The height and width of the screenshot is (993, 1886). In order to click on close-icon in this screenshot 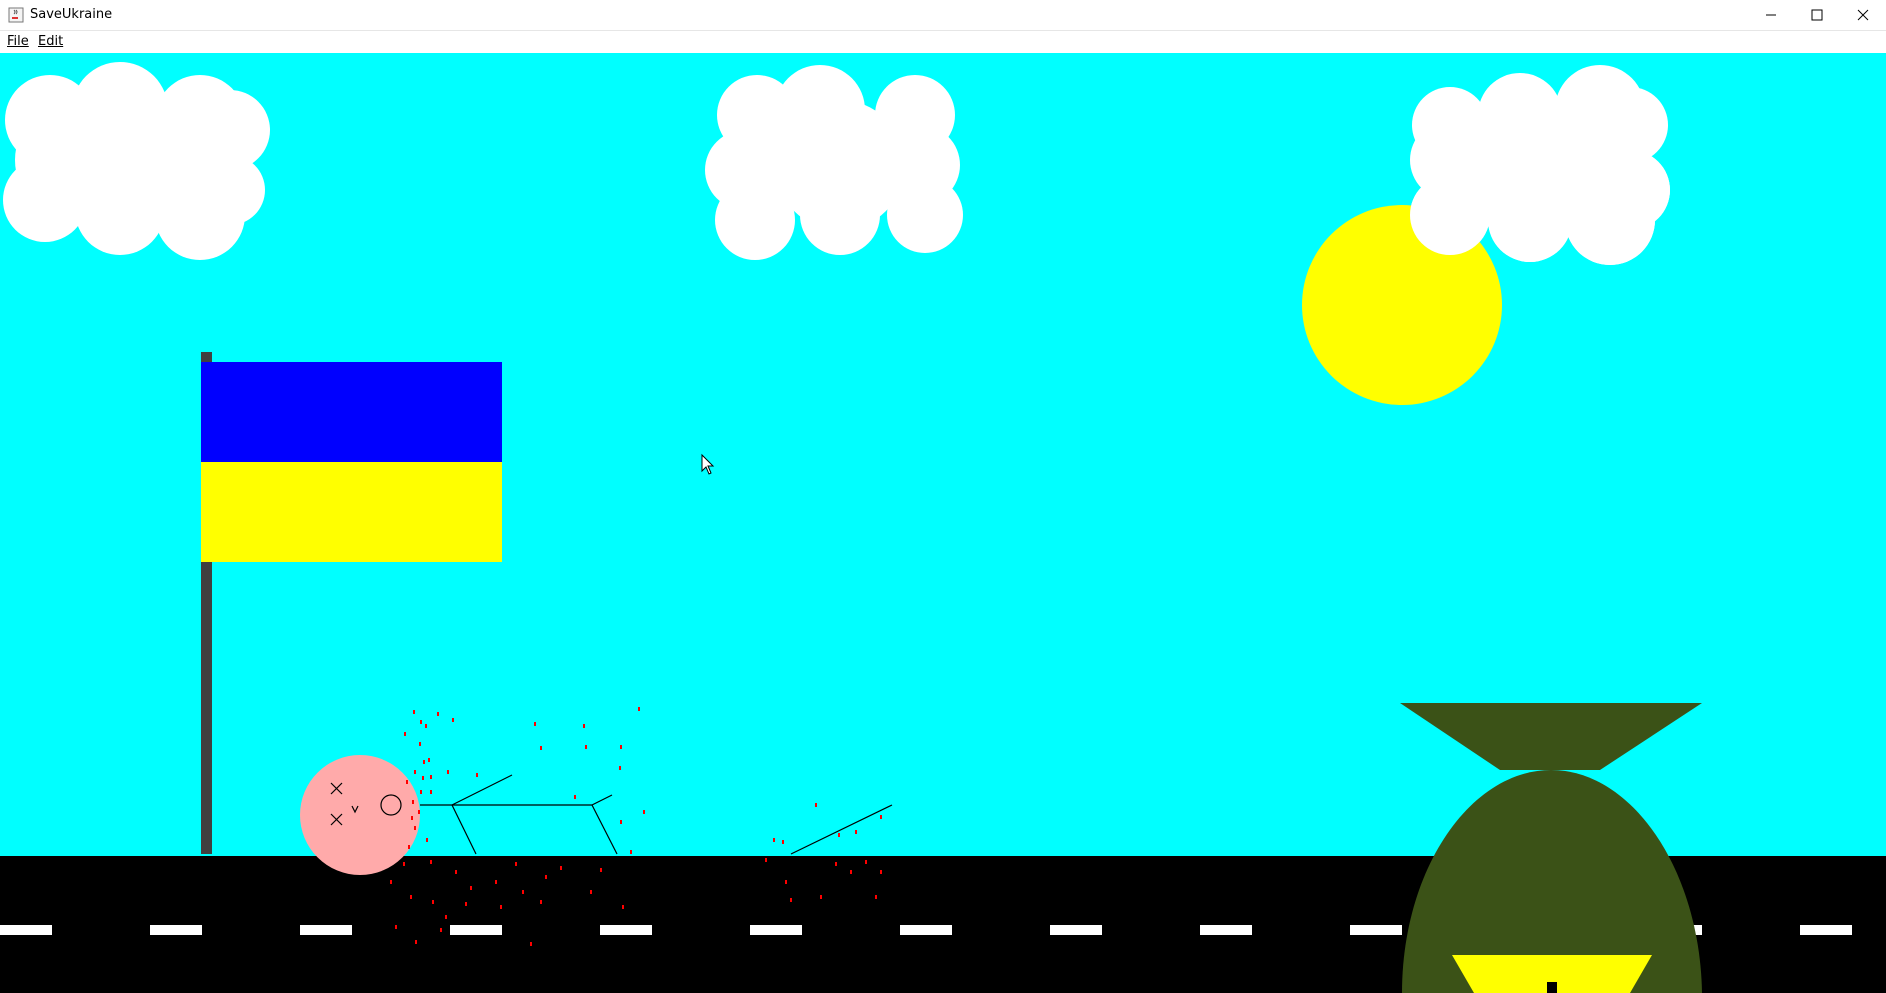, I will do `click(1863, 15)`.